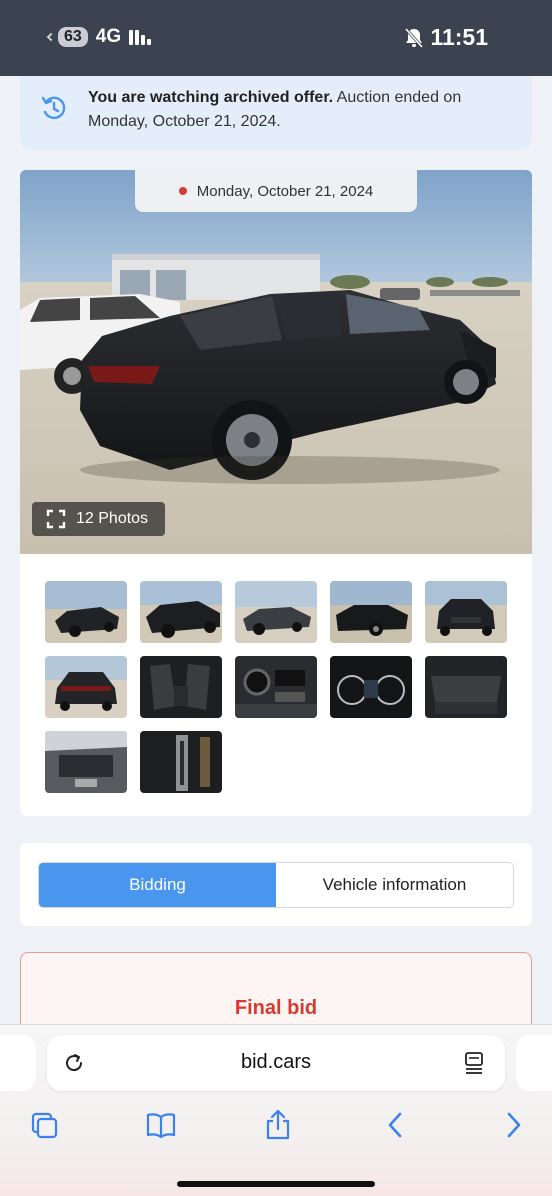 The image size is (552, 1196). Describe the element at coordinates (182, 191) in the screenshot. I see `status-dot-icon` at that location.